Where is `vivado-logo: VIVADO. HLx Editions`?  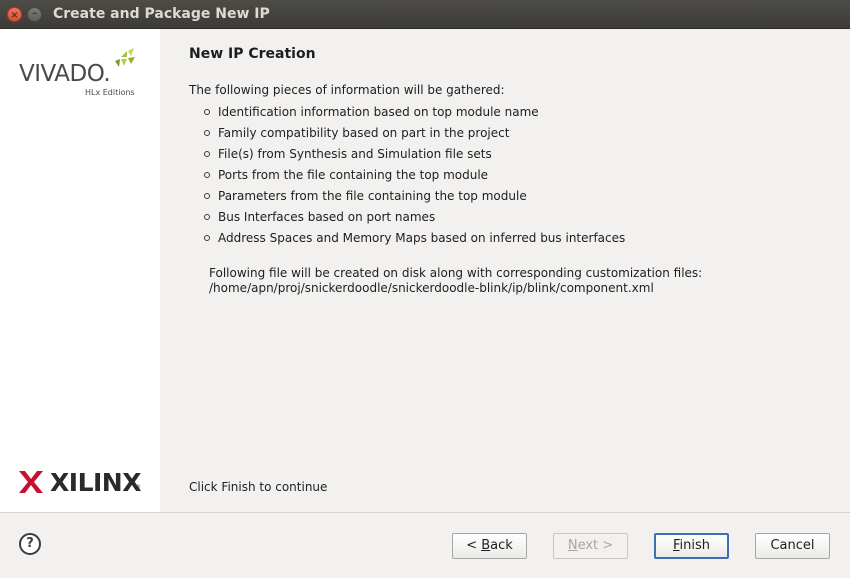
vivado-logo: VIVADO. HLx Editions is located at coordinates (81, 73).